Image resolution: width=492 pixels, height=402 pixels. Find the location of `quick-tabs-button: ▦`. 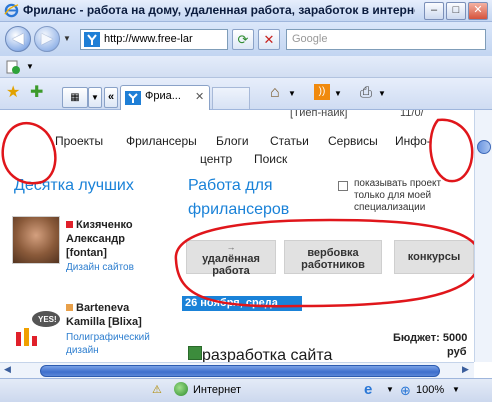

quick-tabs-button: ▦ is located at coordinates (75, 97).